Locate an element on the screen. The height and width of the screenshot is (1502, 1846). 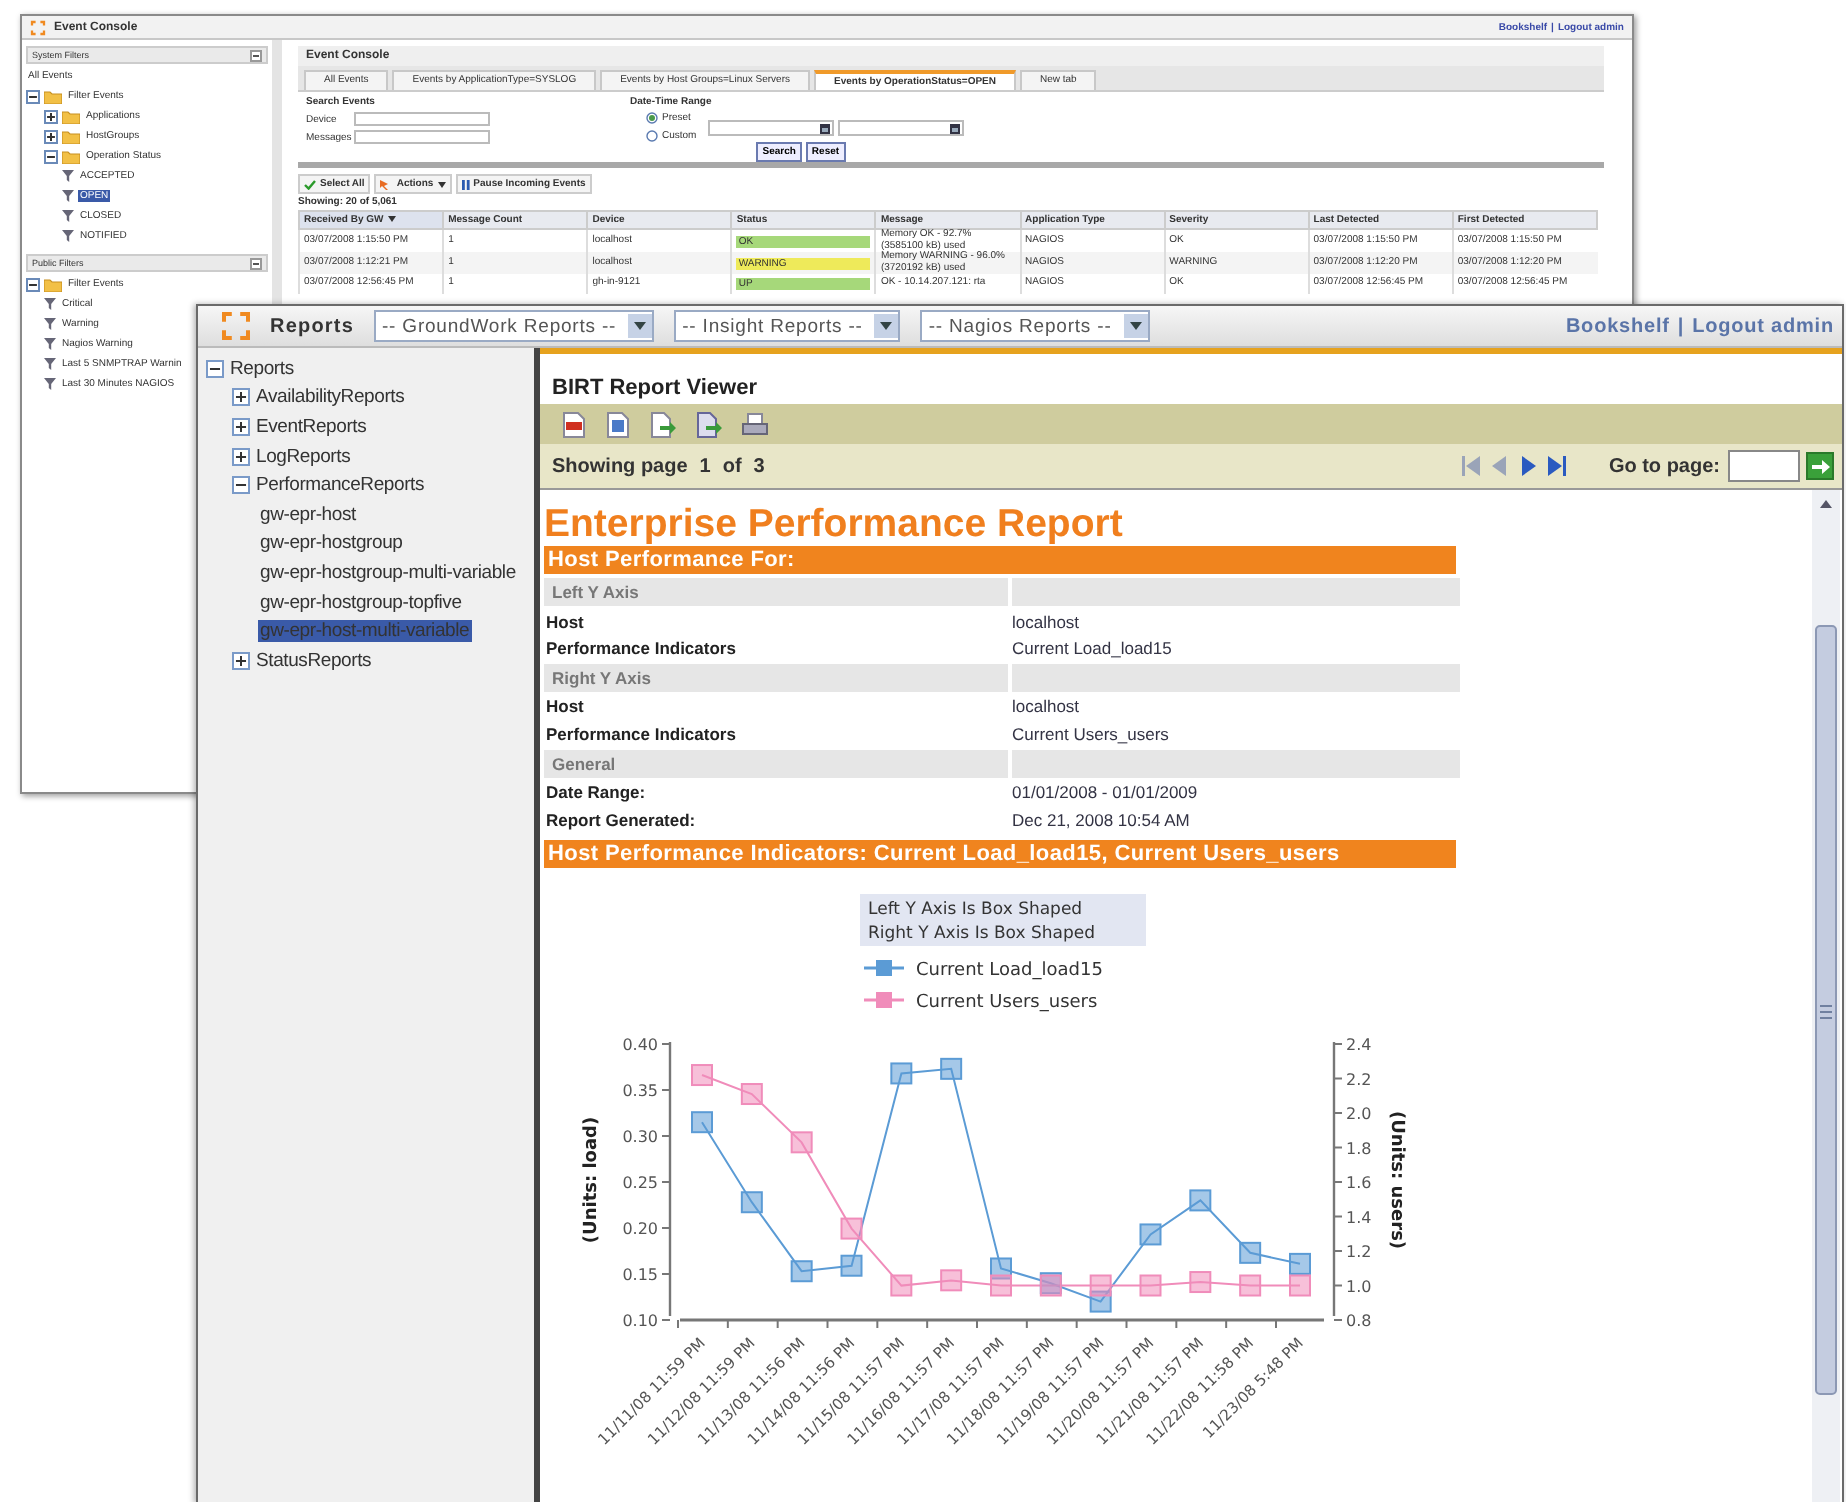
arrow-icon is located at coordinates (1820, 466).